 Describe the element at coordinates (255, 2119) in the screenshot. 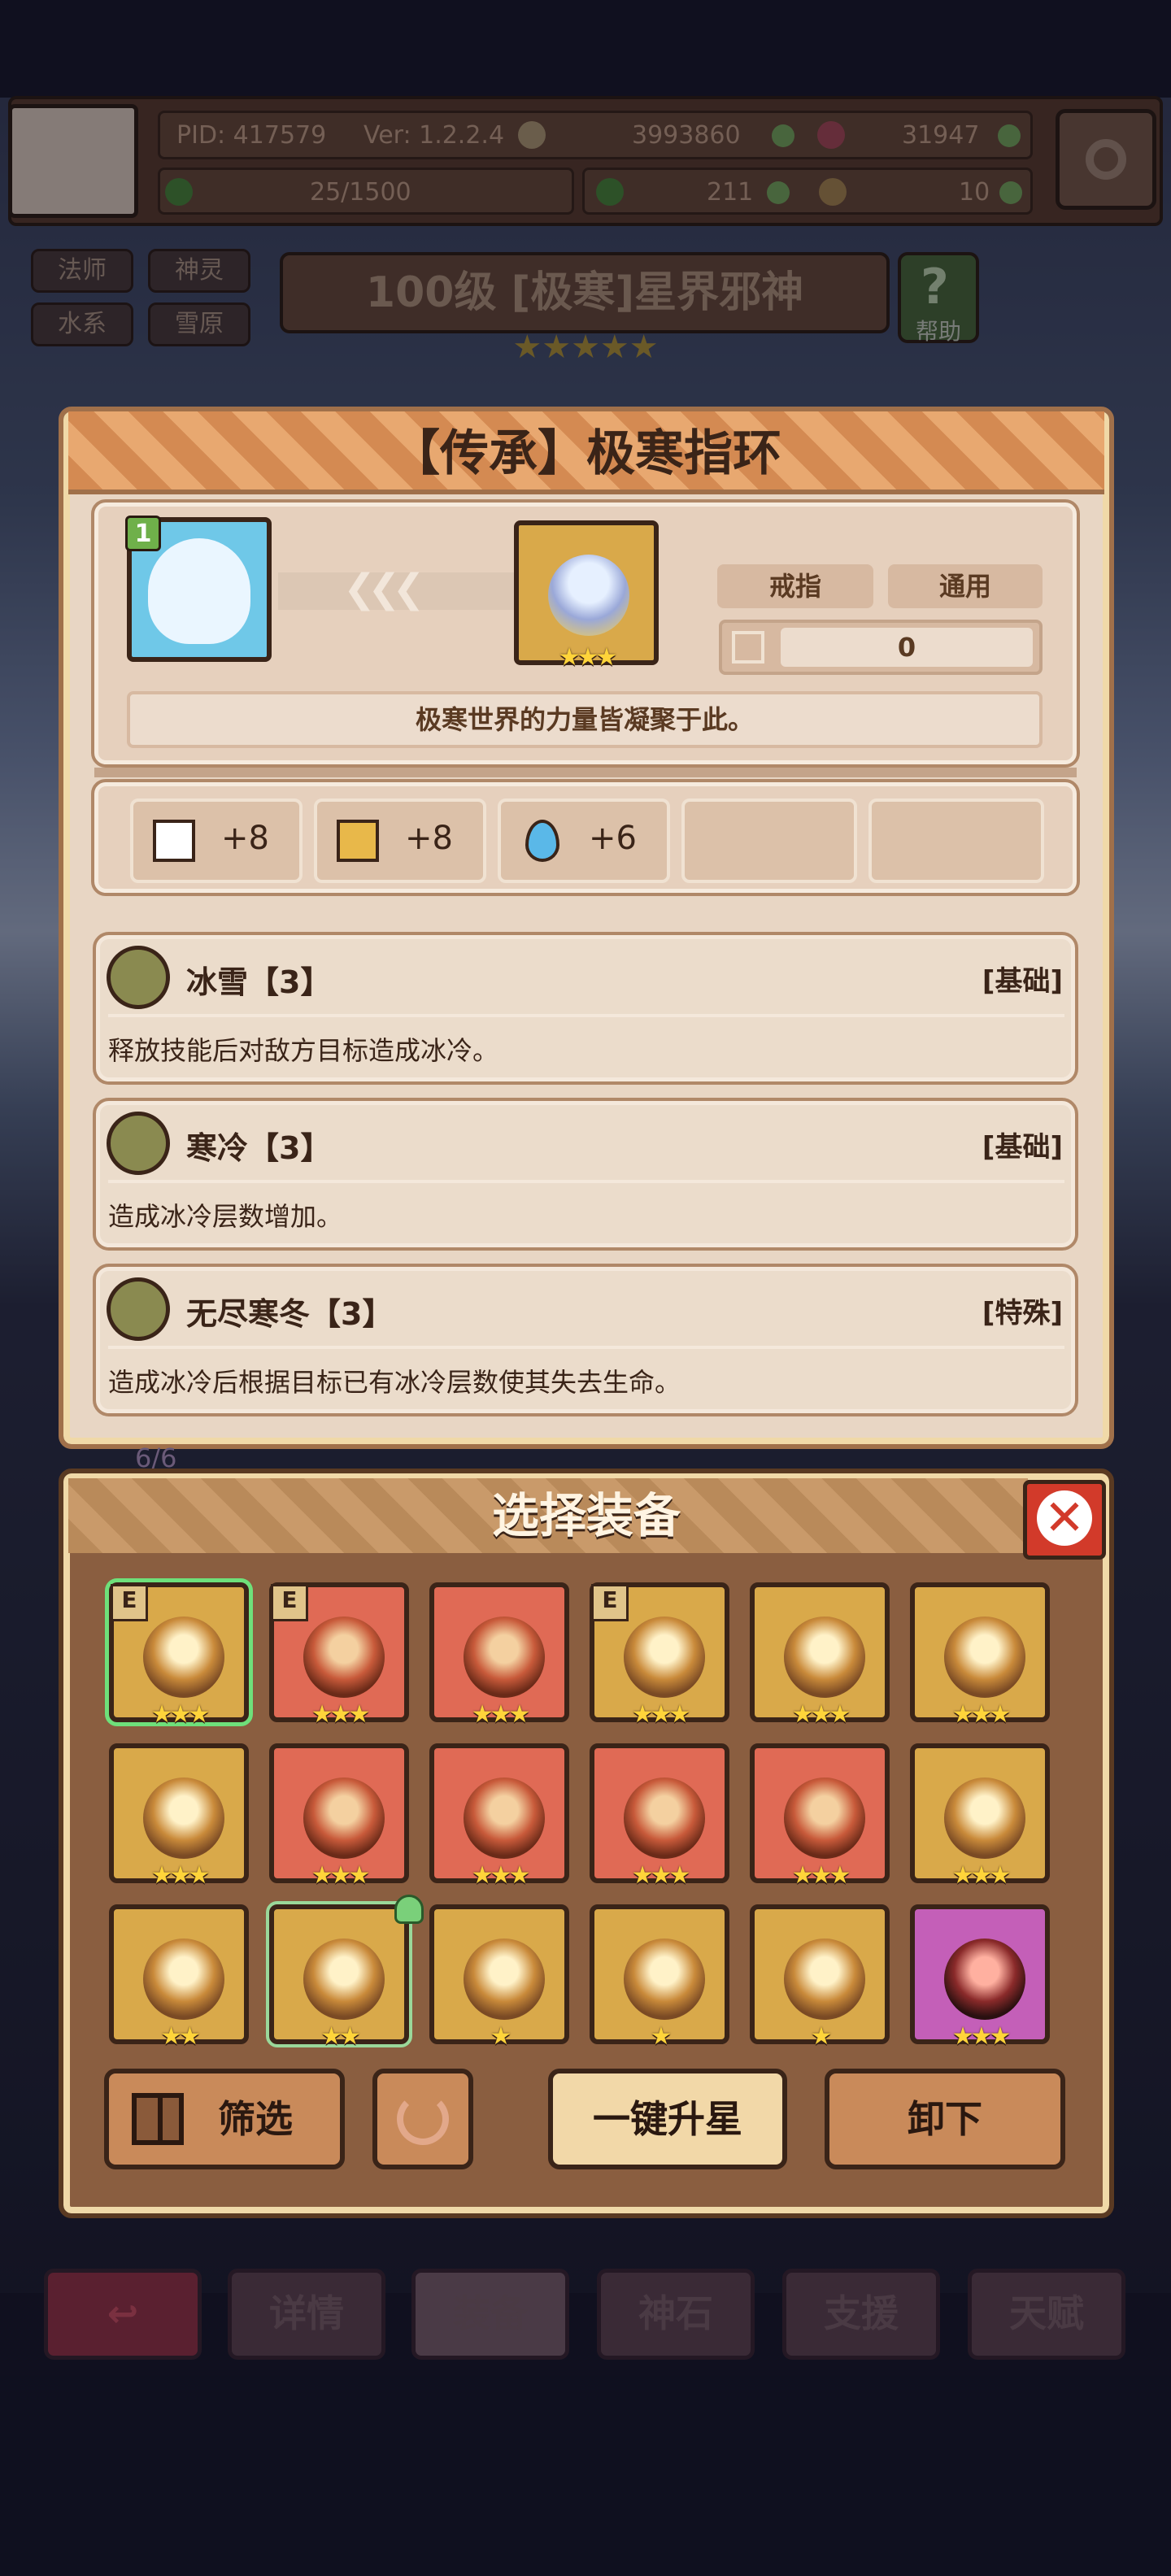

I see `filter-label: 筛选` at that location.